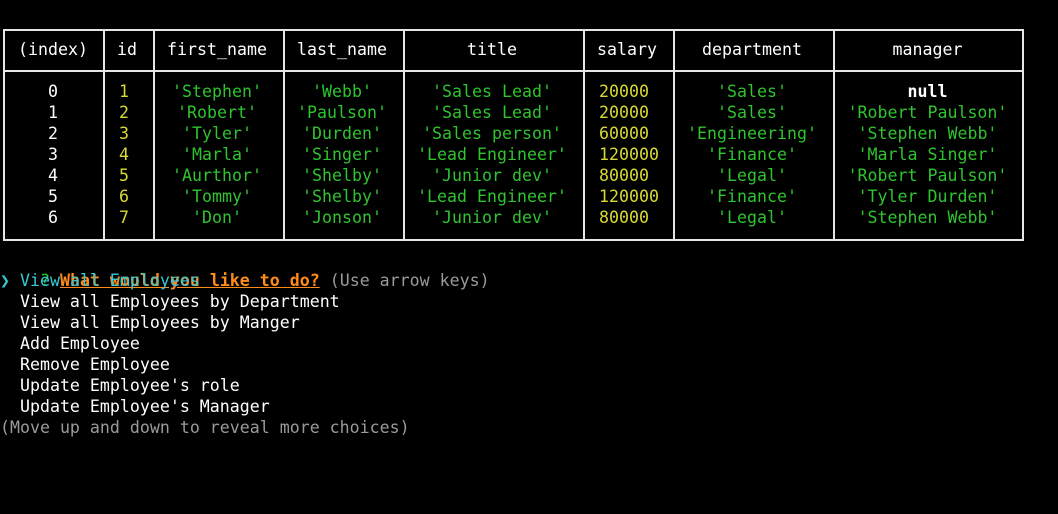 The image size is (1058, 514). Describe the element at coordinates (53, 133) in the screenshot. I see `table-cell-index: 2` at that location.